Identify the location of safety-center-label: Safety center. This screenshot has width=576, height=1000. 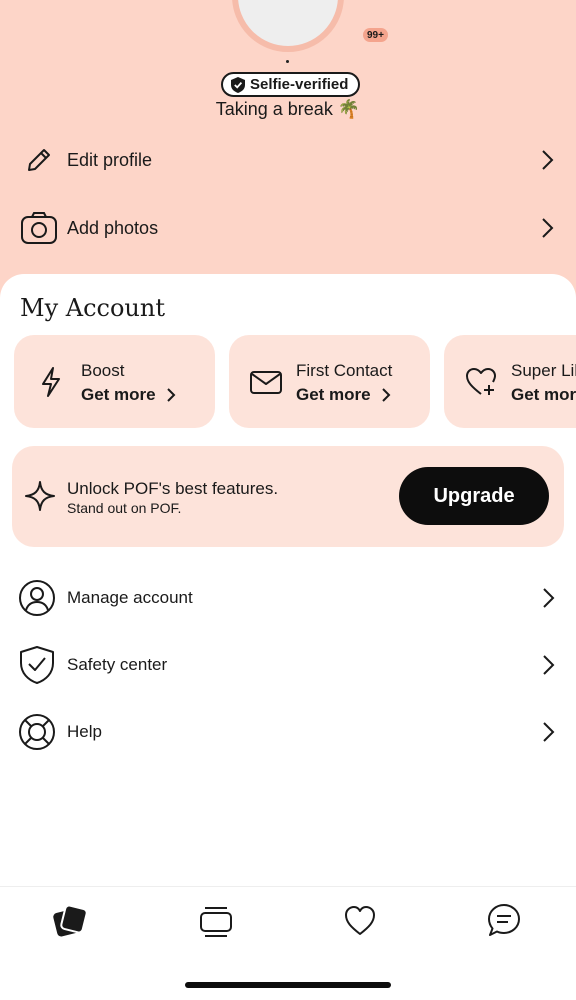
(117, 664).